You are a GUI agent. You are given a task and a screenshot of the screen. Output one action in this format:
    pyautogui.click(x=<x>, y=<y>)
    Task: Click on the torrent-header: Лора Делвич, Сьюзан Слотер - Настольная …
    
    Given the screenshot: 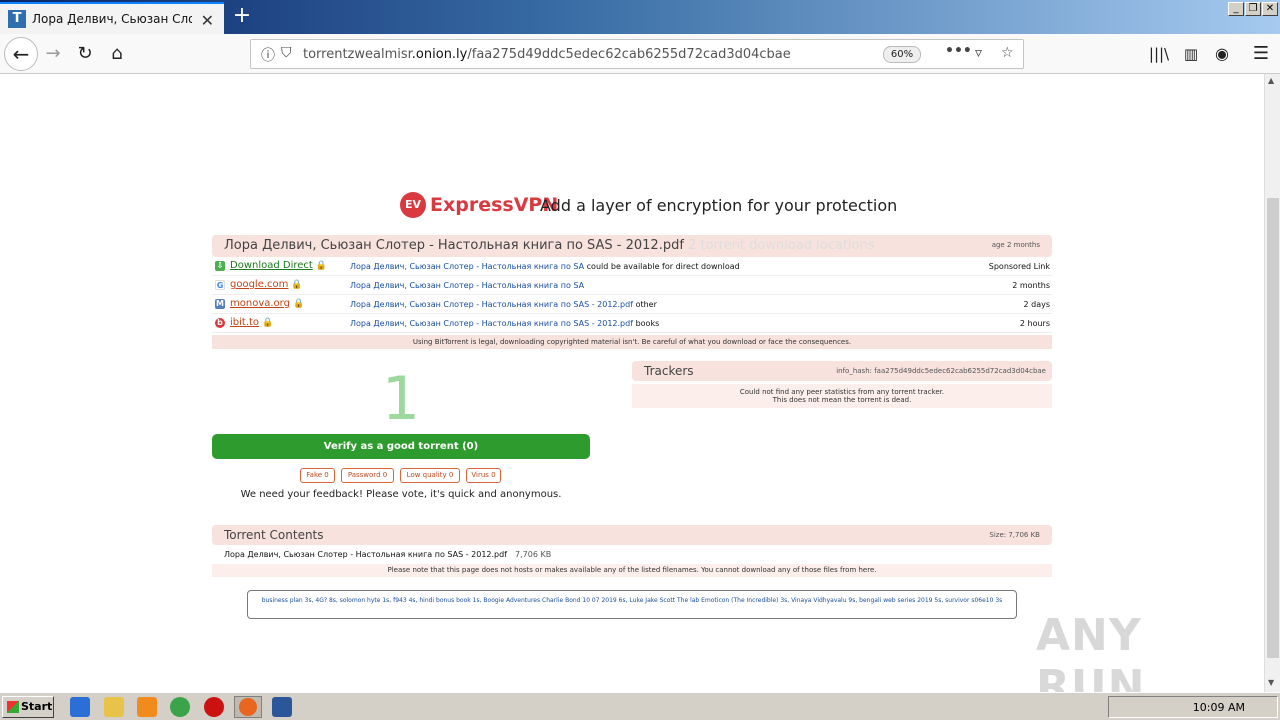 What is the action you would take?
    pyautogui.click(x=632, y=246)
    